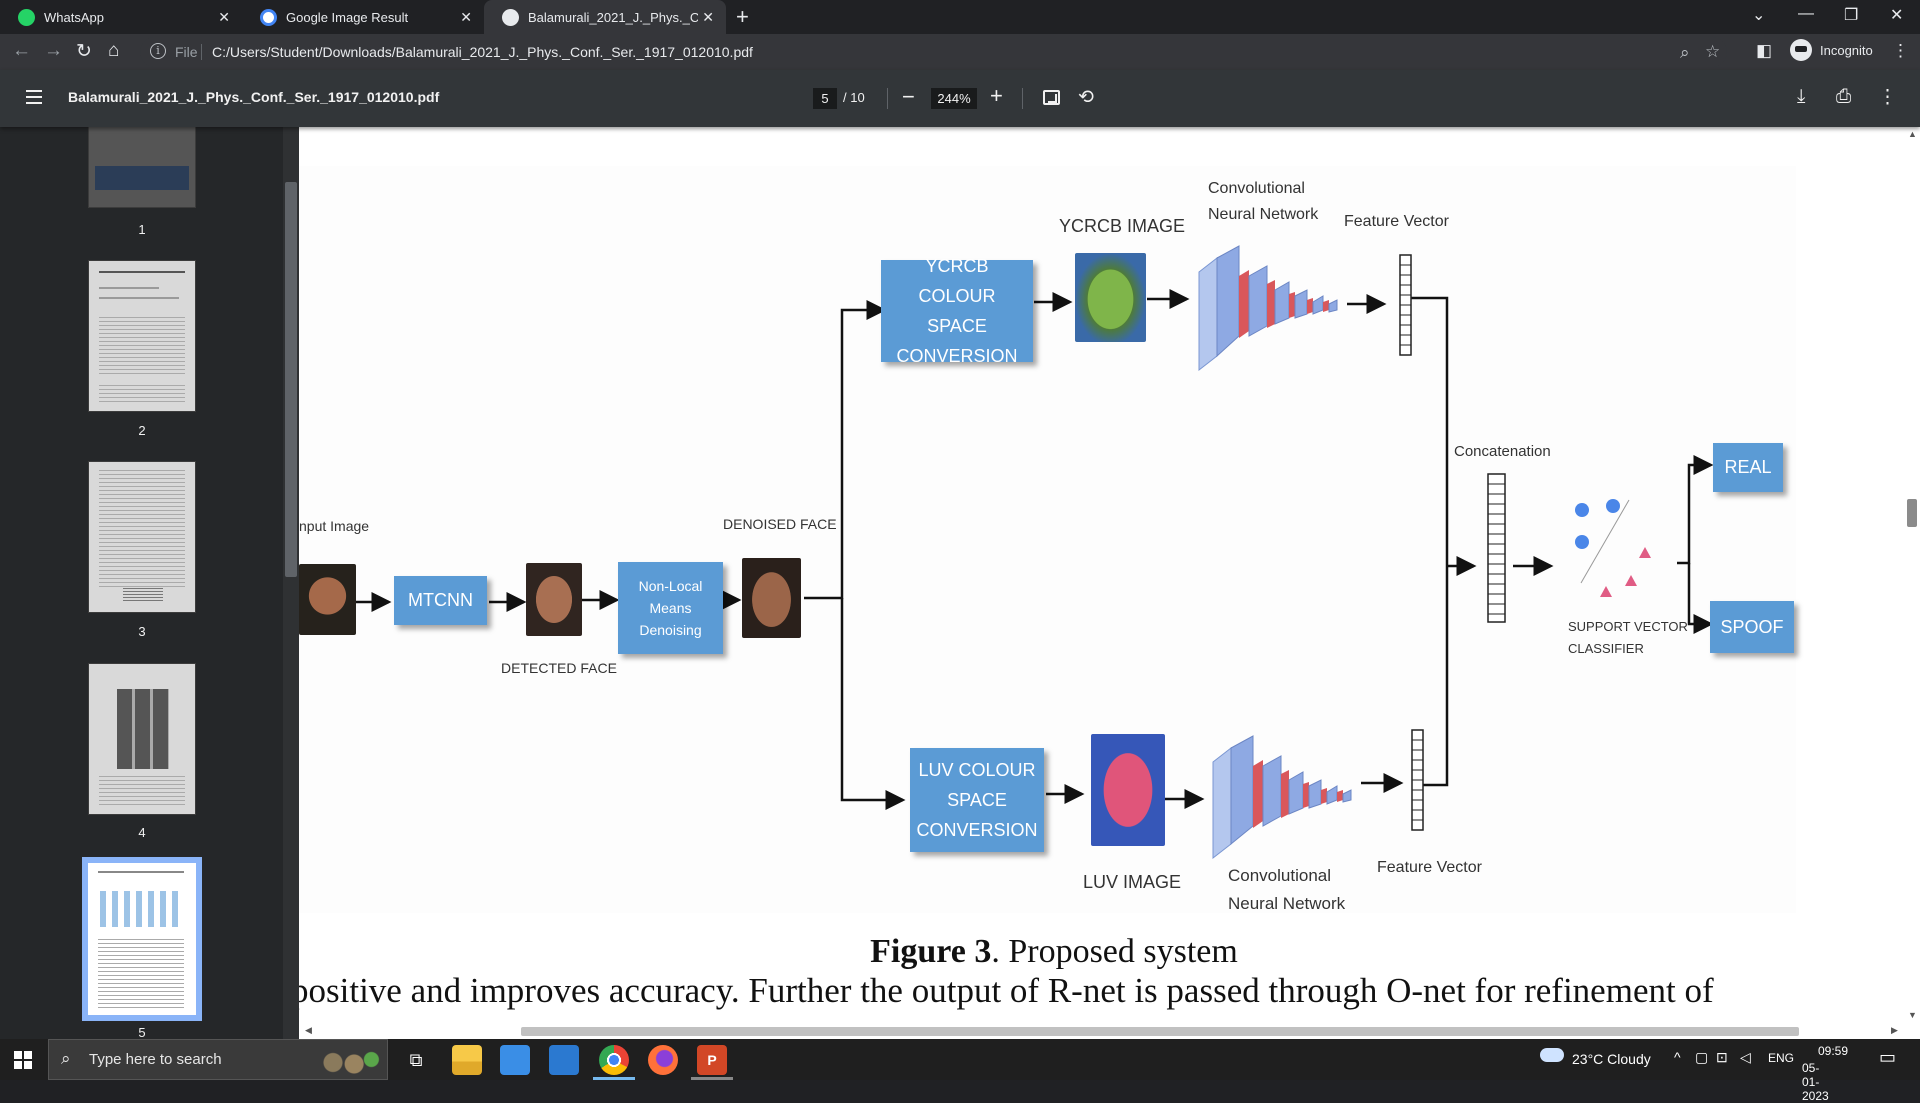 This screenshot has height=1103, width=1920. Describe the element at coordinates (1833, 1051) in the screenshot. I see `clock-time: 09:59` at that location.